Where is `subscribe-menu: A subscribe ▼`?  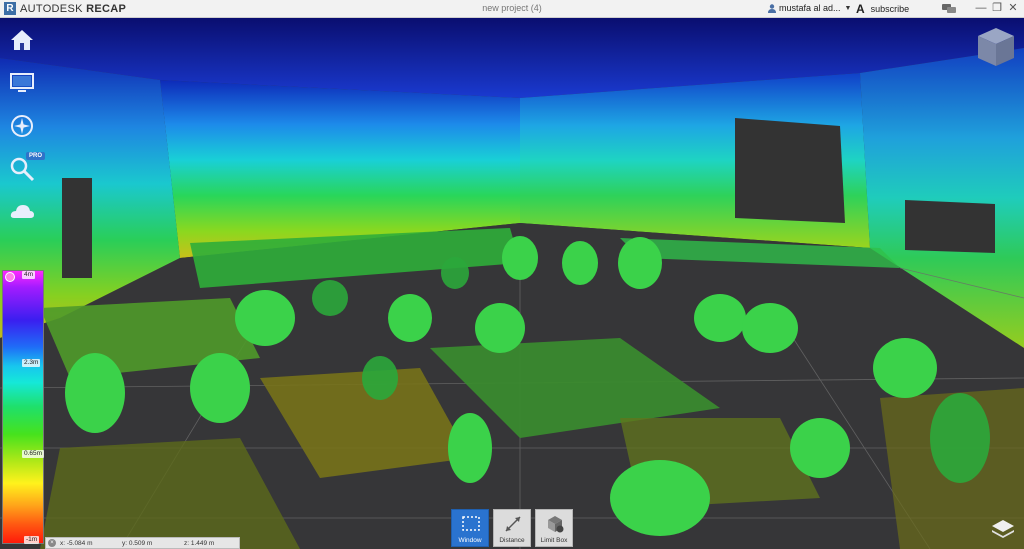
subscribe-menu: A subscribe ▼ is located at coordinates (905, 9).